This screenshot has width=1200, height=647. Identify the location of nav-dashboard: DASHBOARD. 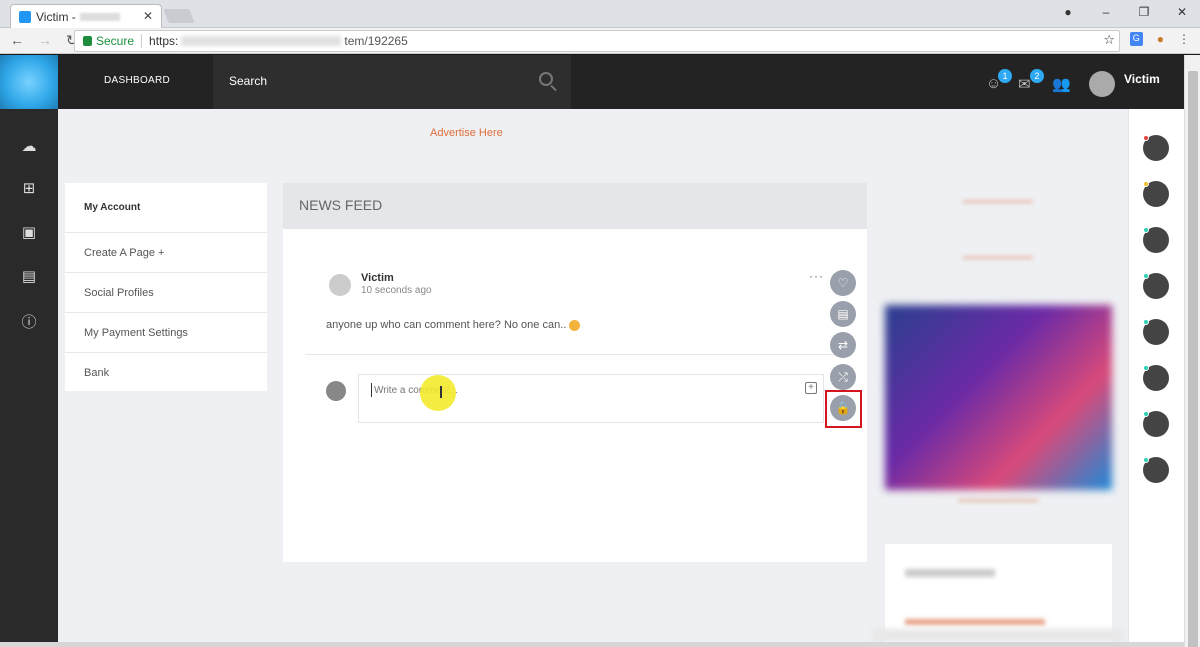
(137, 80).